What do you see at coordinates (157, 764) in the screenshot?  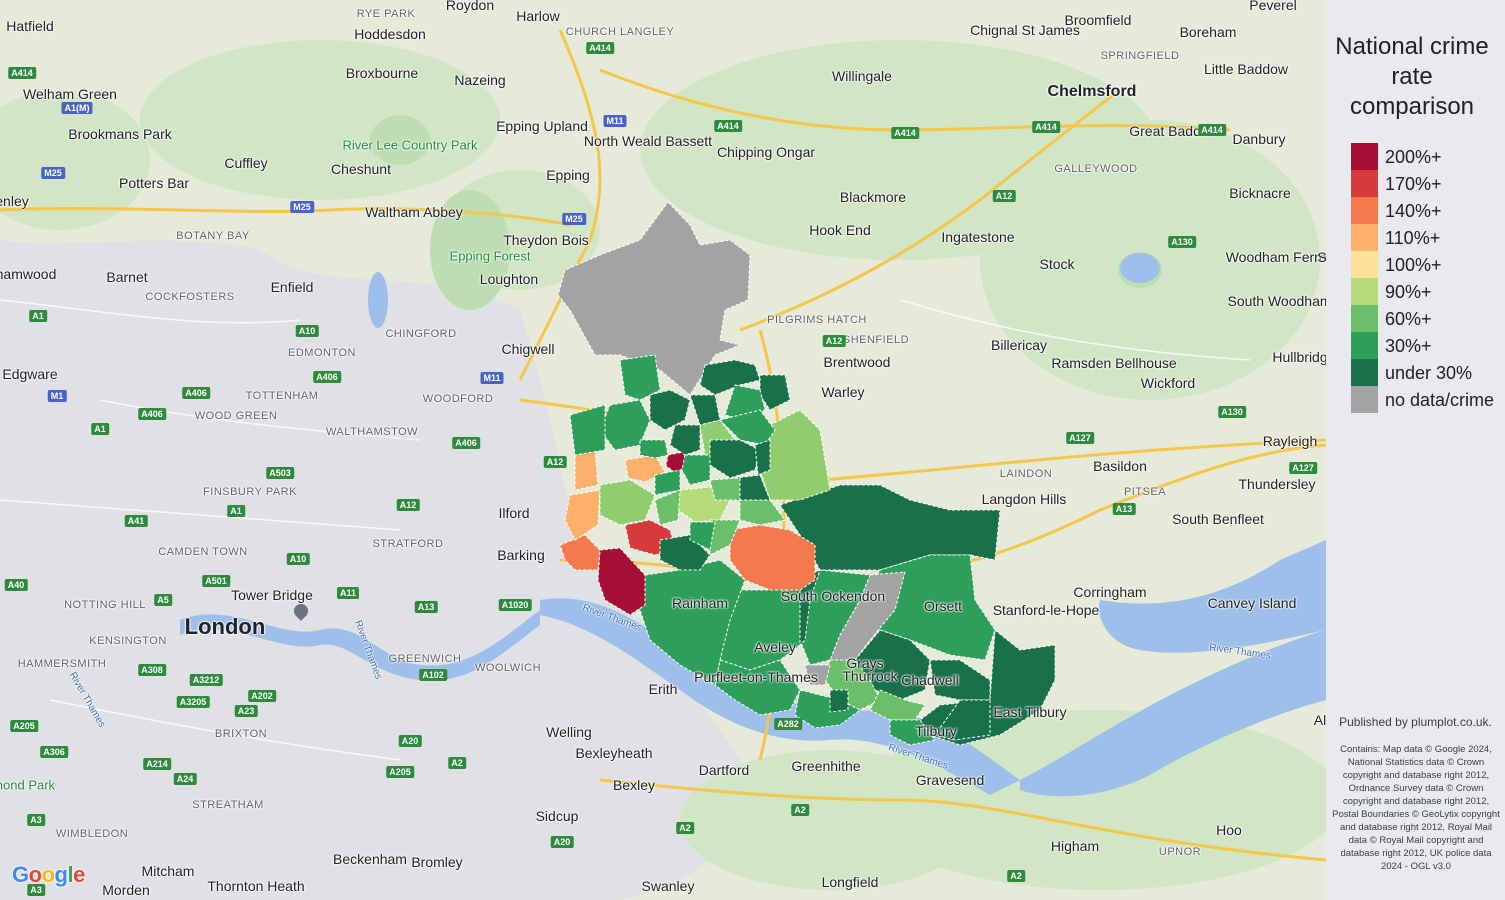 I see `road-shield: A214` at bounding box center [157, 764].